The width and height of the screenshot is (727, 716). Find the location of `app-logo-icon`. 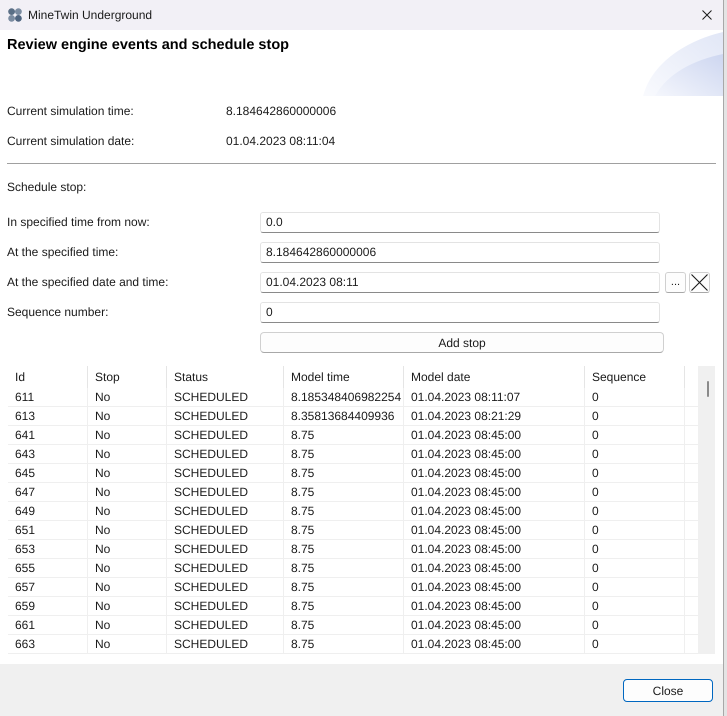

app-logo-icon is located at coordinates (15, 15).